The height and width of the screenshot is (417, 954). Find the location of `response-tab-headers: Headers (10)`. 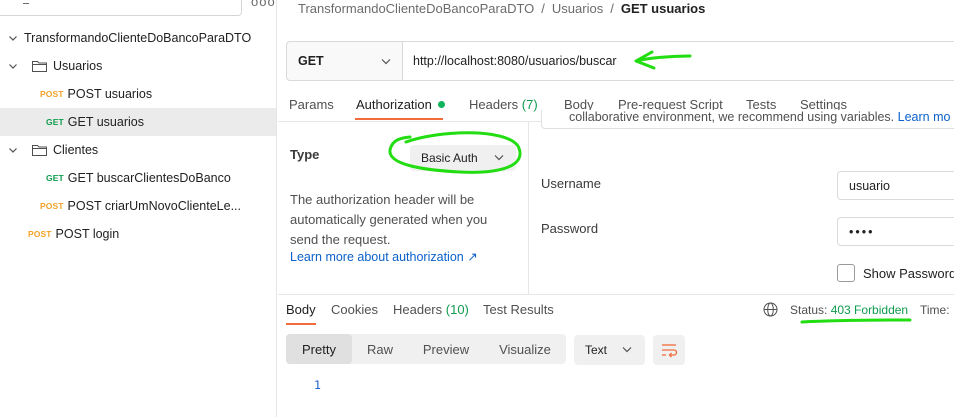

response-tab-headers: Headers (10) is located at coordinates (431, 309).